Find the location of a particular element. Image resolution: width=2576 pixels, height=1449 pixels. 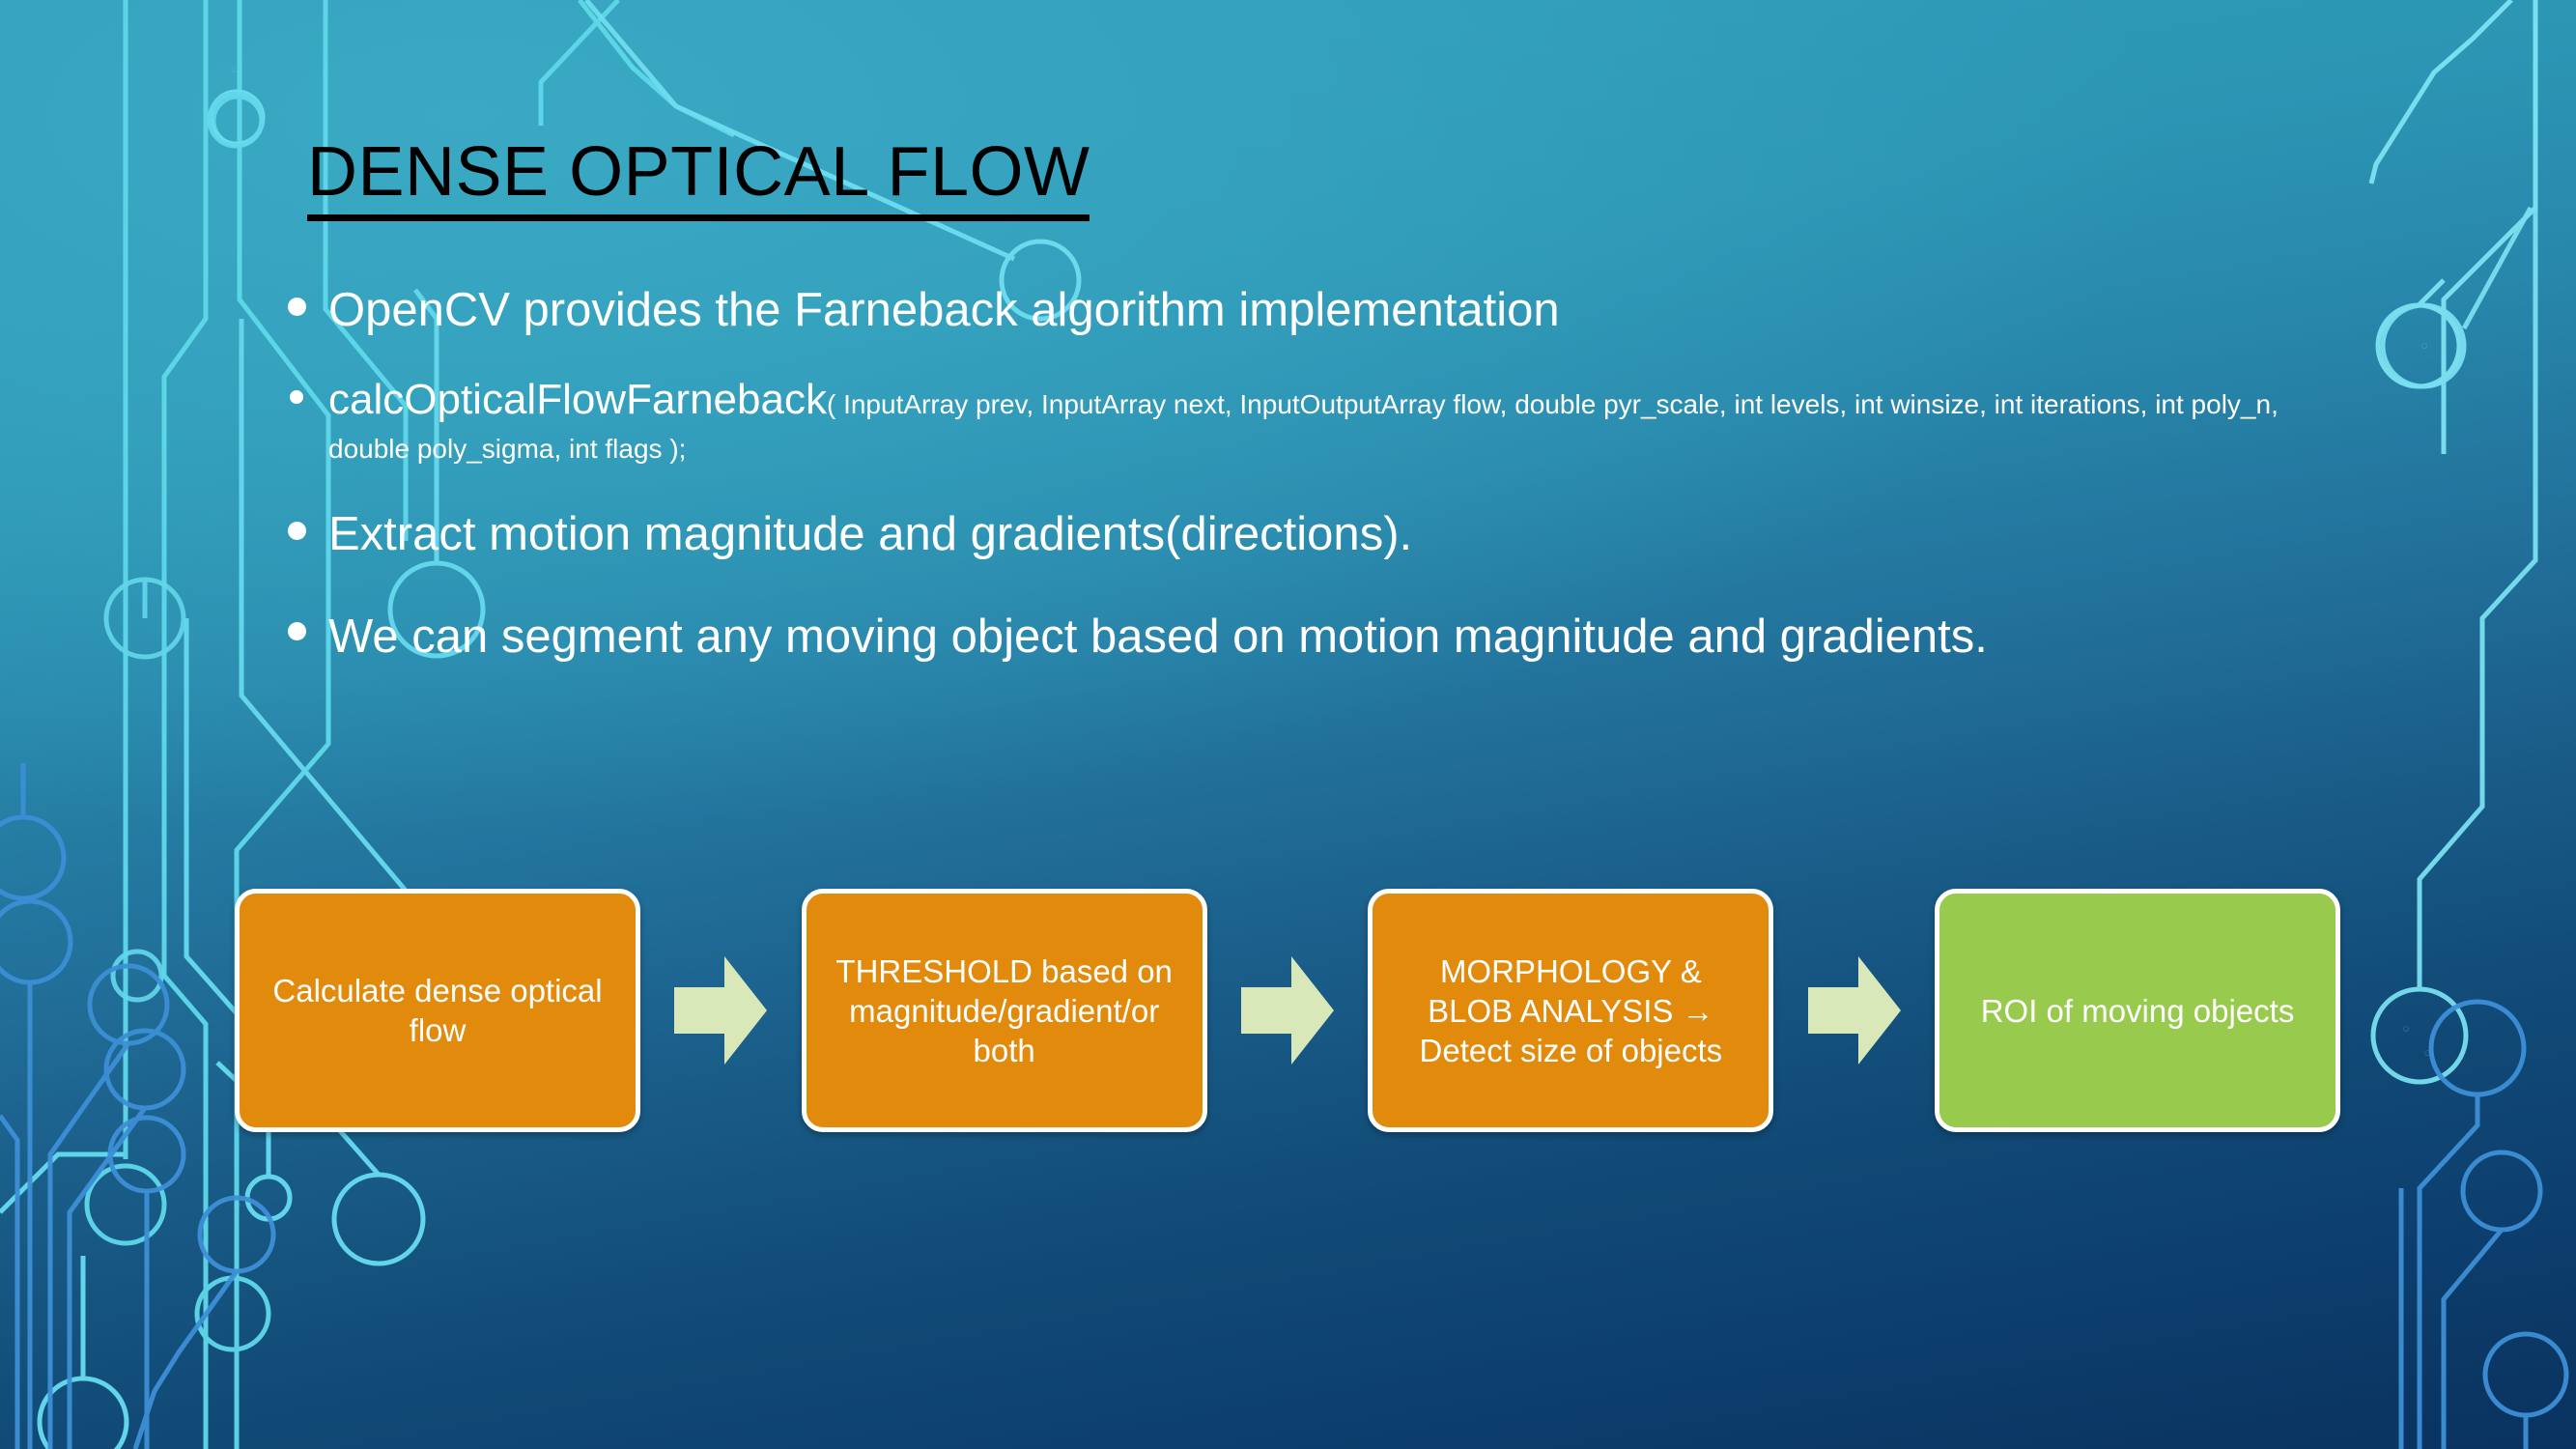

step-line: magnitude/gradient/or is located at coordinates (1004, 1011).